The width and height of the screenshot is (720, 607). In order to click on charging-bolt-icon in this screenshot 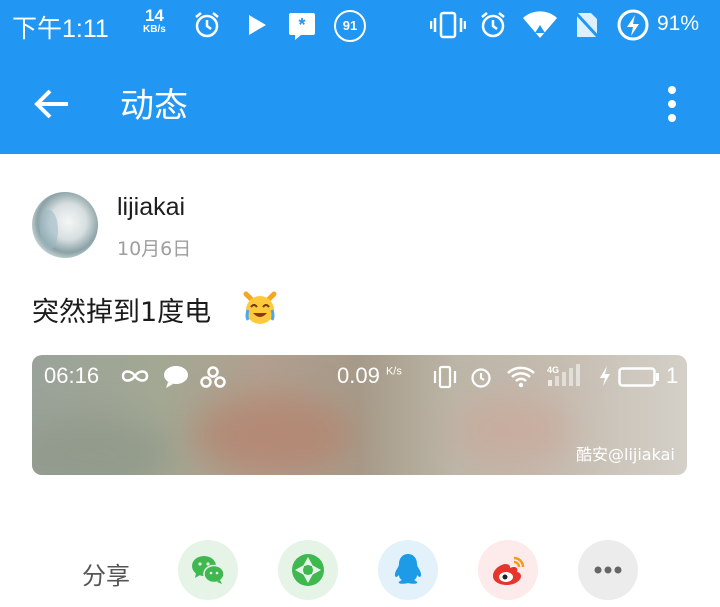, I will do `click(605, 378)`.